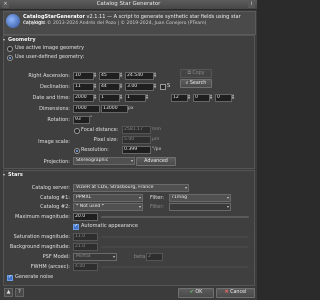 The height and width of the screenshot is (300, 320). What do you see at coordinates (85, 217) in the screenshot?
I see `maxmag-input: 20.0` at bounding box center [85, 217].